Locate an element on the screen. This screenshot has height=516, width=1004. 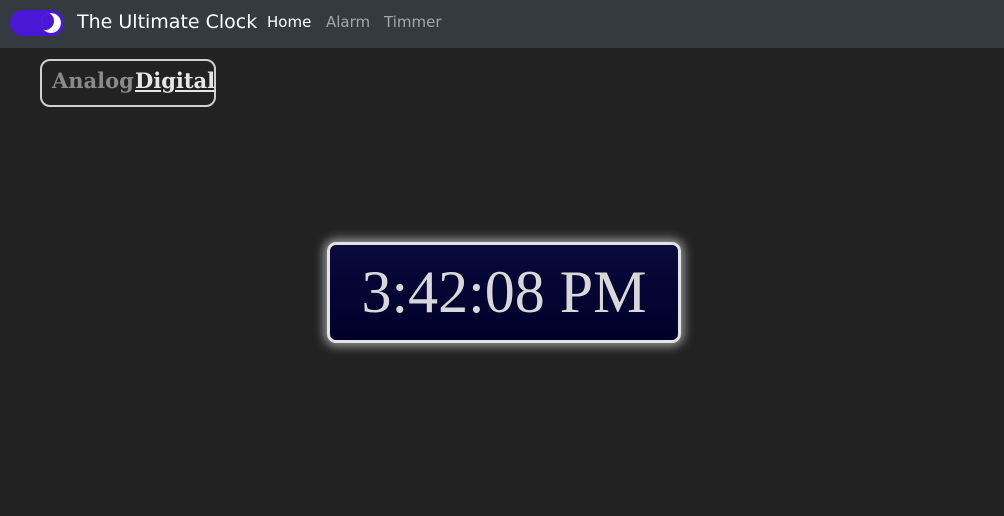
analog-mode-button: Analog is located at coordinates (93, 81).